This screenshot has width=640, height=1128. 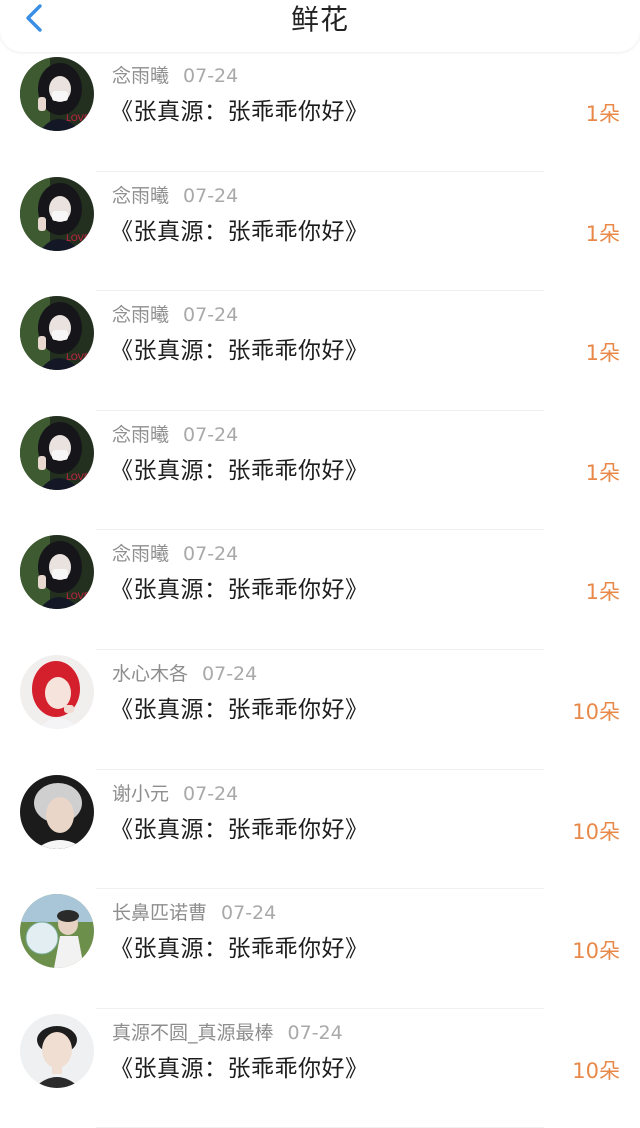 I want to click on outdoor-fan-avatar, so click(x=57, y=931).